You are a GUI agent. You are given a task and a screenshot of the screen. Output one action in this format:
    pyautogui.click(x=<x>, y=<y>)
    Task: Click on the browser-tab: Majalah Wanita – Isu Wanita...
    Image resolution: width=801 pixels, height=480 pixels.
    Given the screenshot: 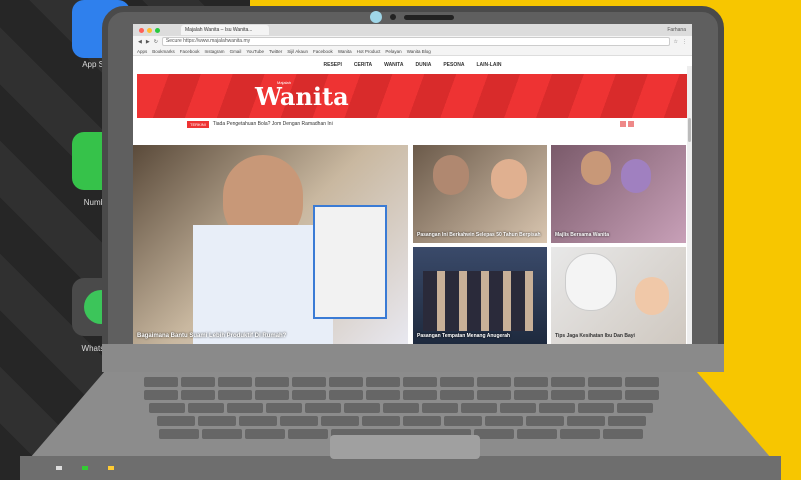 What is the action you would take?
    pyautogui.click(x=225, y=30)
    